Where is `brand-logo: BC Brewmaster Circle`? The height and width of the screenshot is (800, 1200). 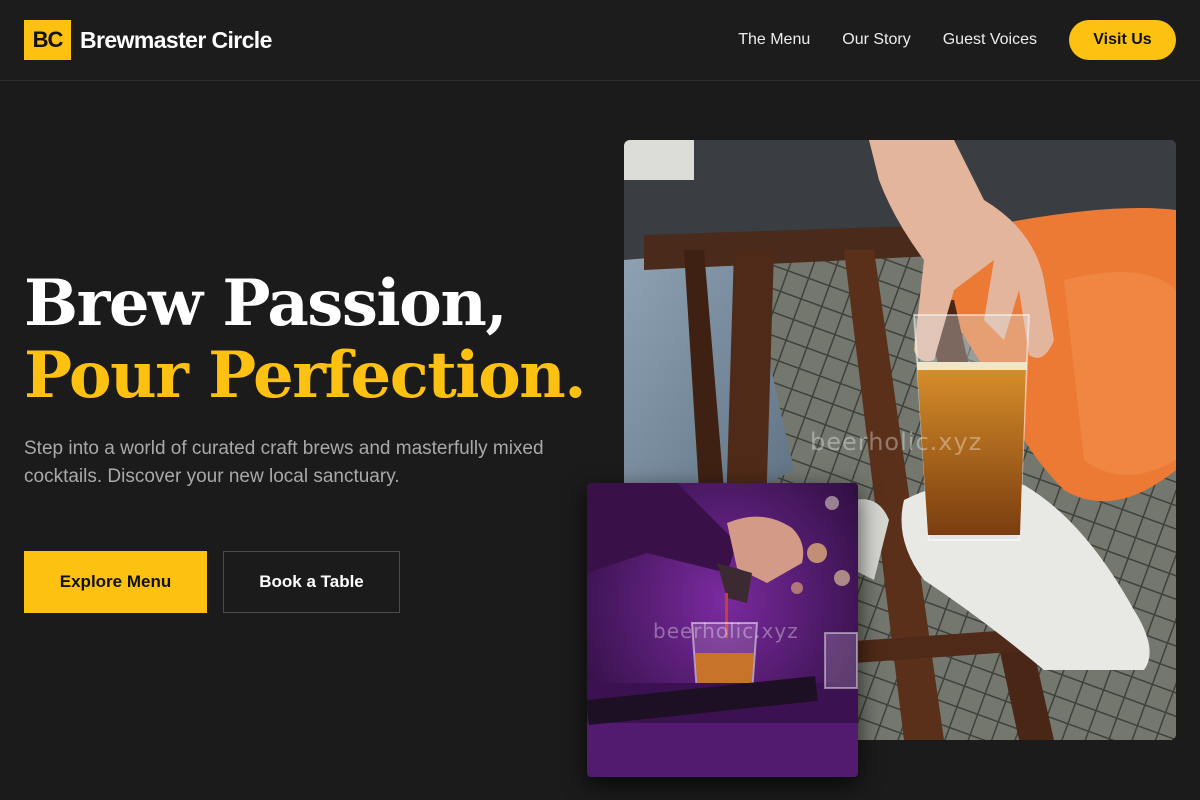
brand-logo: BC Brewmaster Circle is located at coordinates (148, 40).